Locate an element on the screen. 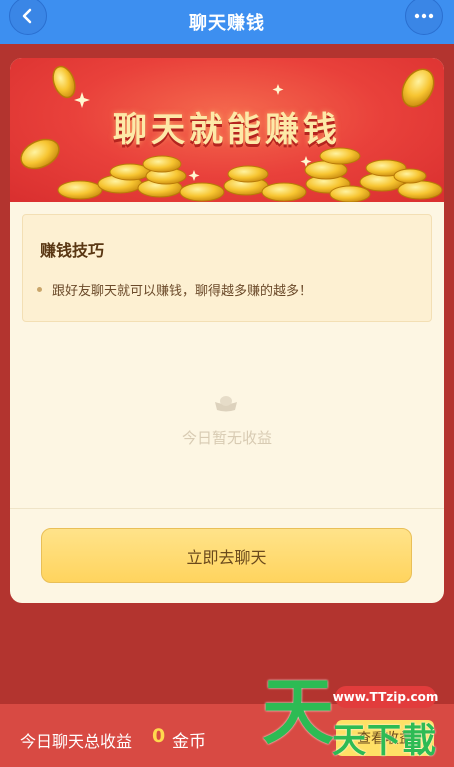 The width and height of the screenshot is (454, 767). tip-text: 跟好友聊天就可以赚钱，聊得越多赚的越多！ is located at coordinates (182, 291).